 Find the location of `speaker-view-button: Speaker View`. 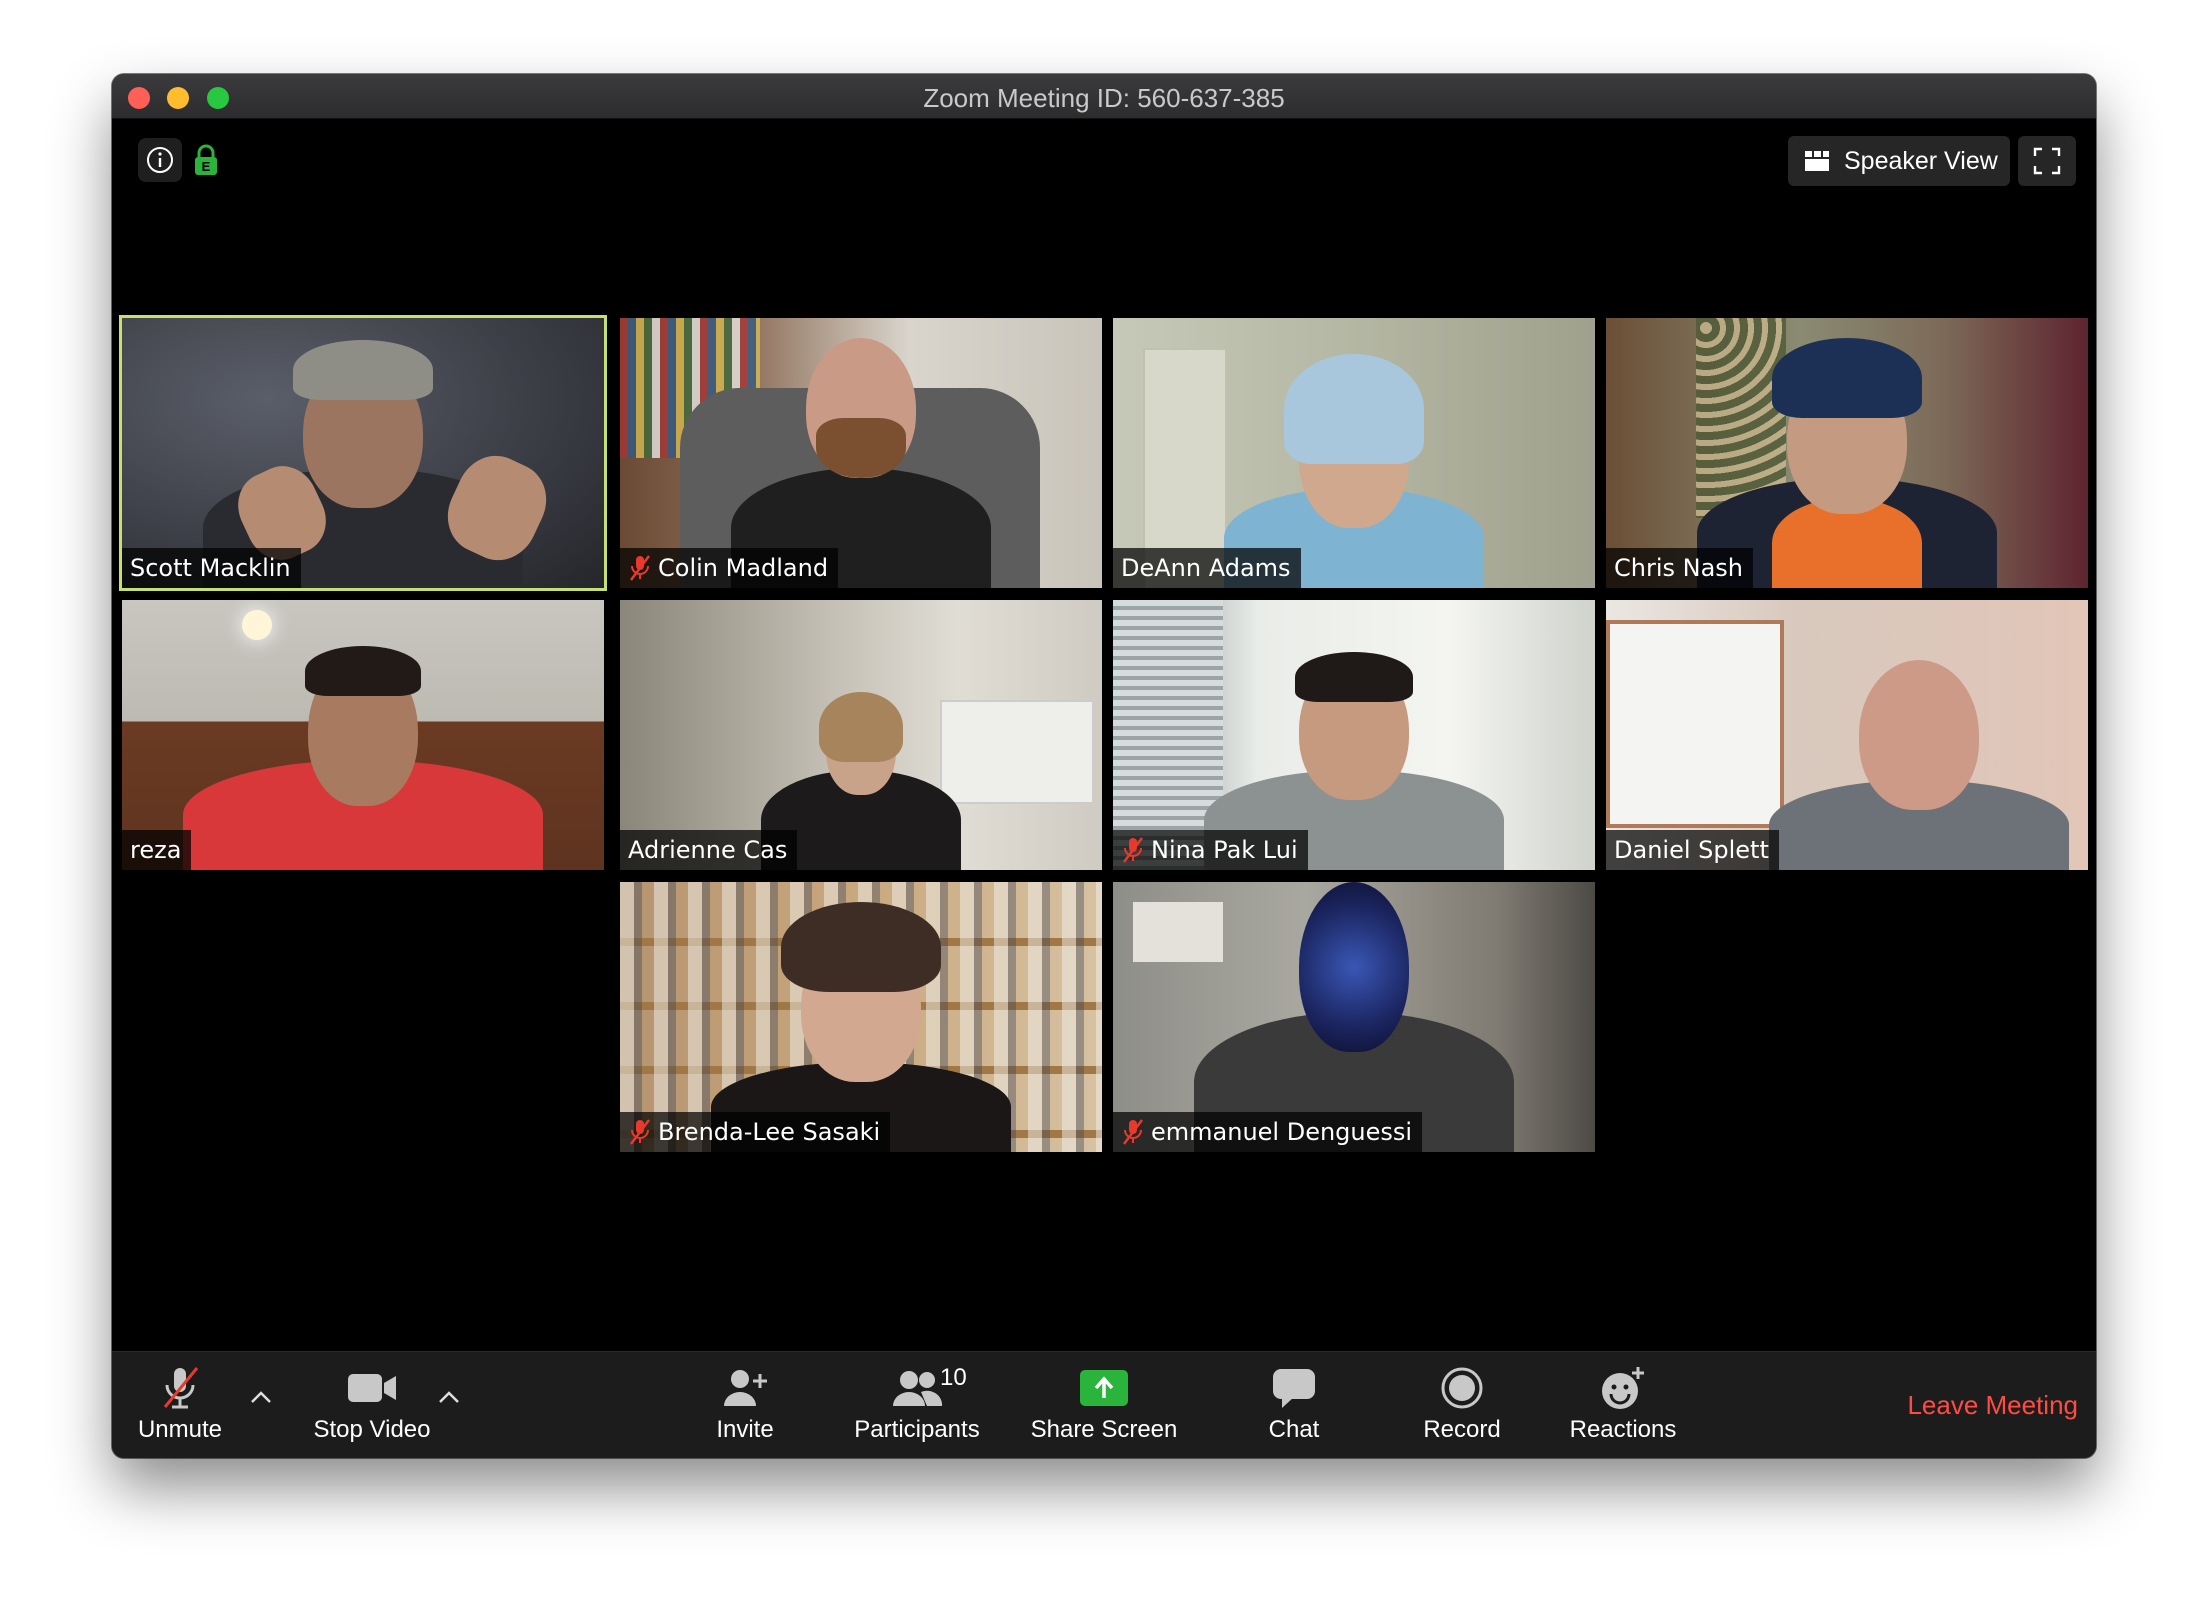

speaker-view-button: Speaker View is located at coordinates (1899, 161).